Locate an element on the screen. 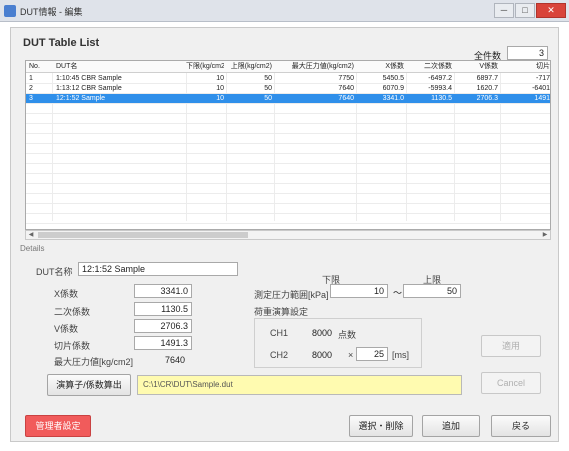 The image size is (569, 451). scroll-left-icon: ◀ is located at coordinates (31, 235).